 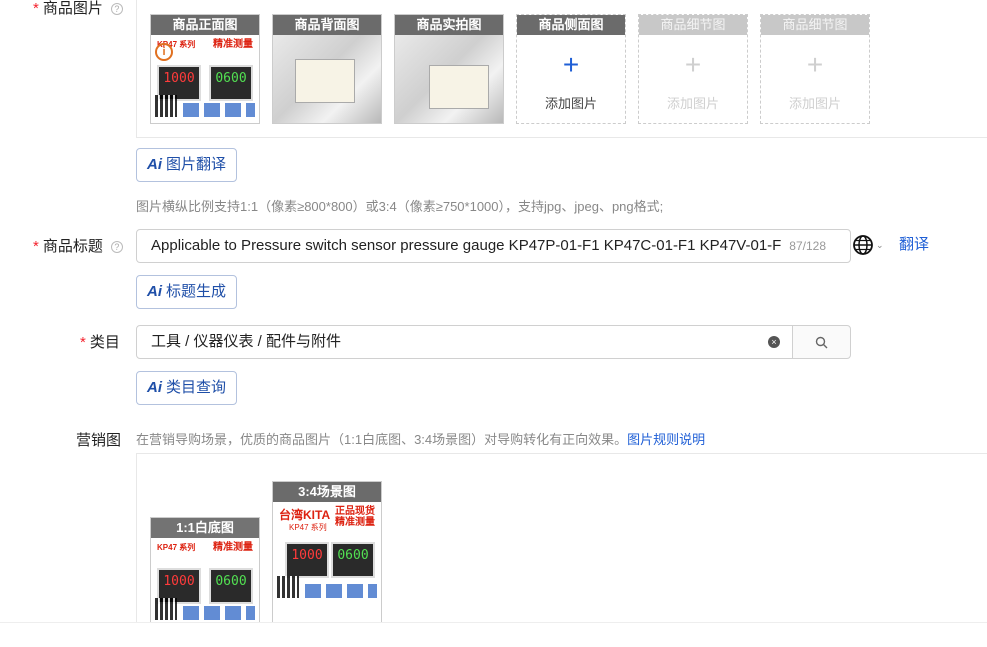 I want to click on marketing-label: 营销图, so click(x=99, y=440).